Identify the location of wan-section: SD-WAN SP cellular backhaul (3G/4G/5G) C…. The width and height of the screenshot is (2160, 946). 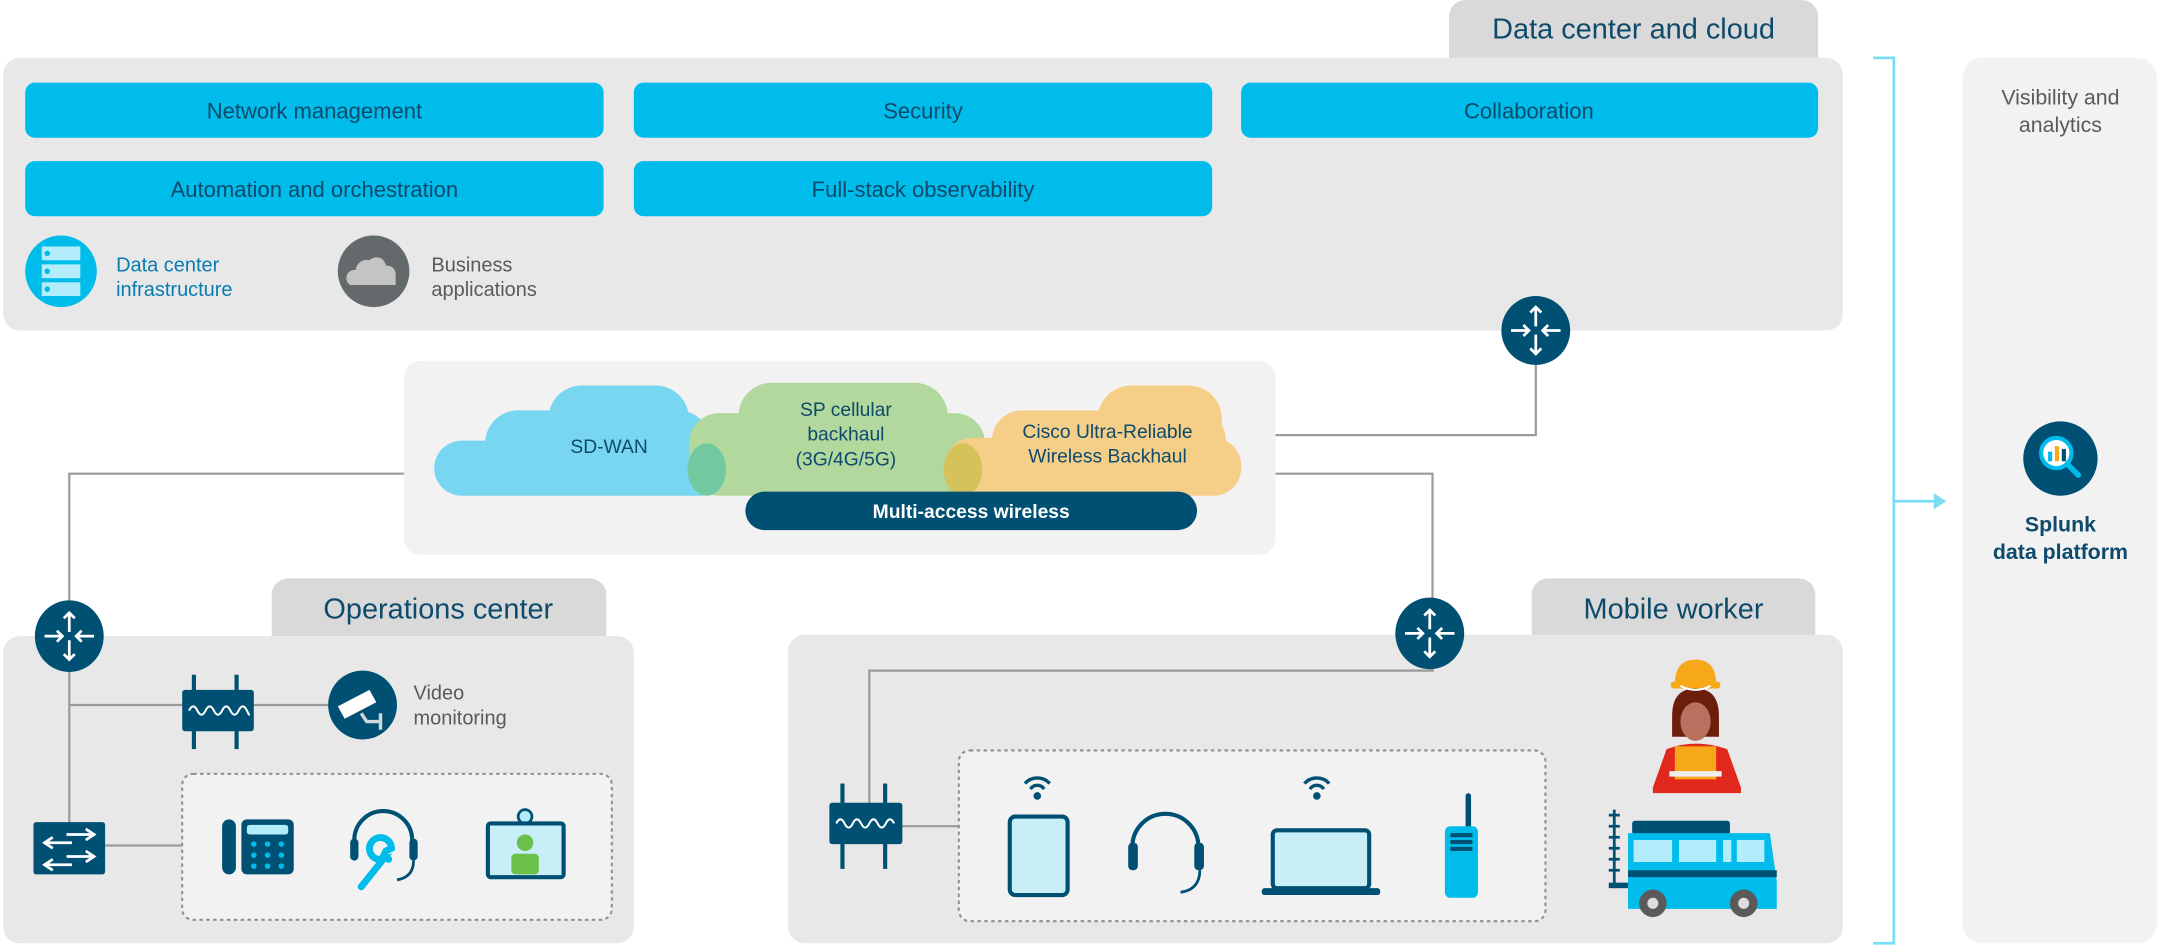
(839, 457).